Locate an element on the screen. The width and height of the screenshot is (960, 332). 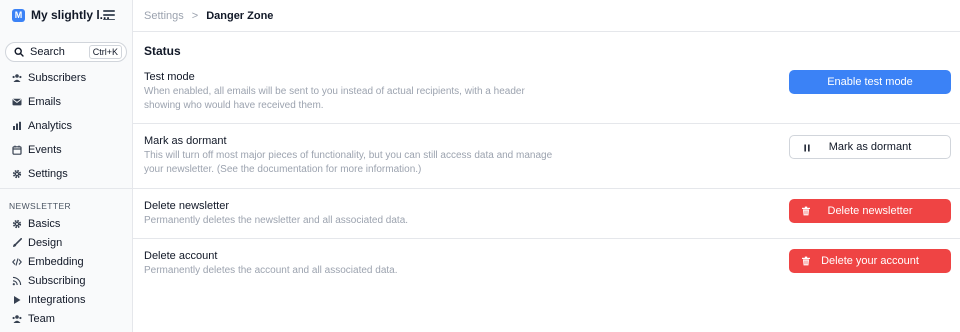
bar-chart-icon is located at coordinates (17, 126).